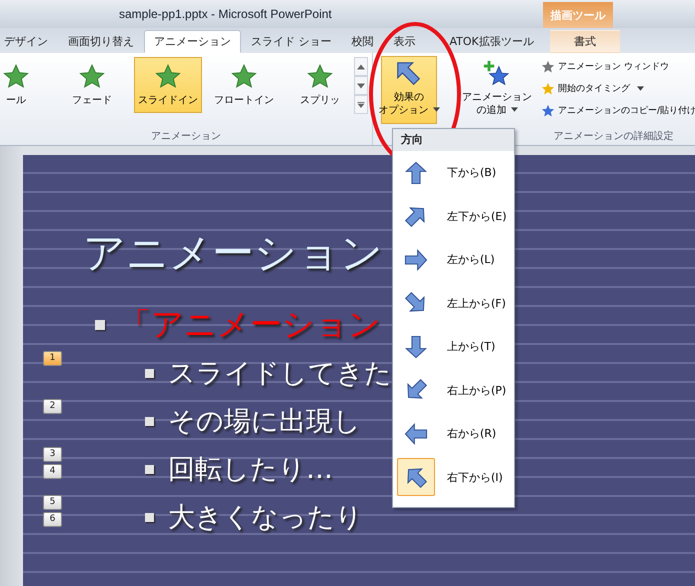  Describe the element at coordinates (453, 477) in the screenshot. I see `direction-option: 右下から(I)` at that location.